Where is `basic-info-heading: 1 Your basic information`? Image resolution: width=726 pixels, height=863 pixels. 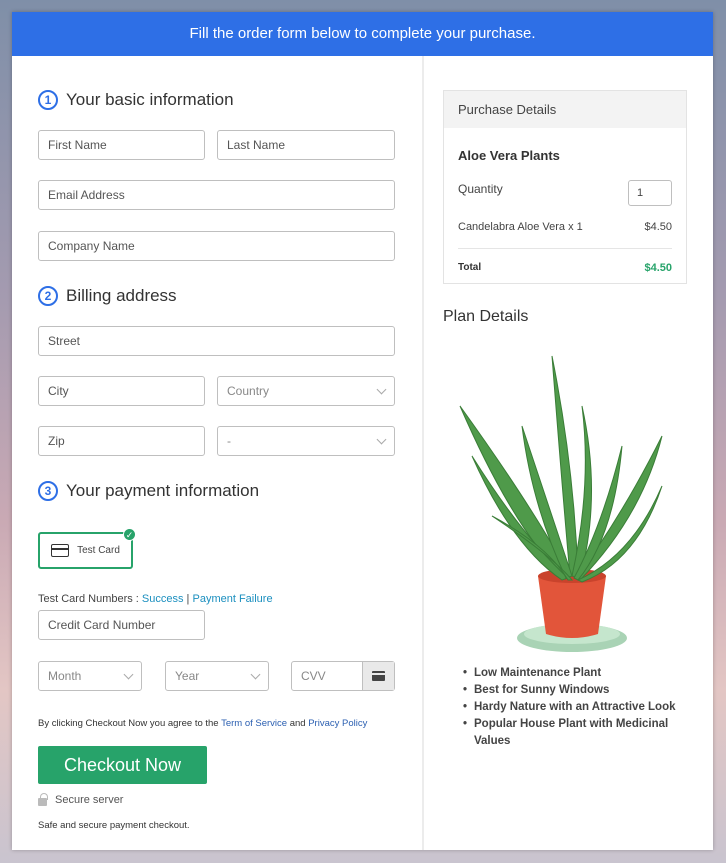 basic-info-heading: 1 Your basic information is located at coordinates (136, 100).